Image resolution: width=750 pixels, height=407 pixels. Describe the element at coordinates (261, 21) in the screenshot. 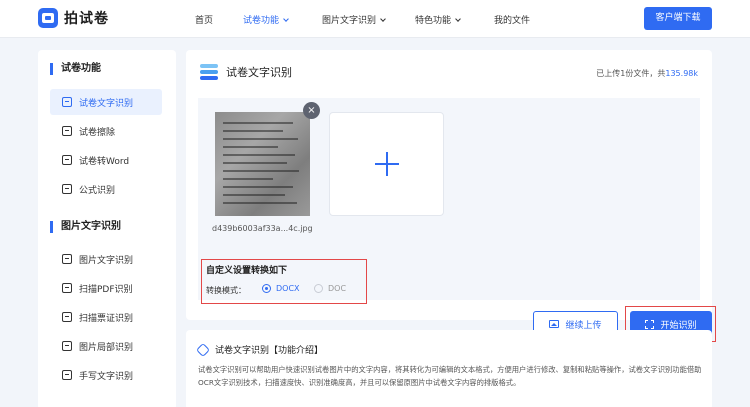

I see `nav-exam-features-label: 试卷功能` at that location.